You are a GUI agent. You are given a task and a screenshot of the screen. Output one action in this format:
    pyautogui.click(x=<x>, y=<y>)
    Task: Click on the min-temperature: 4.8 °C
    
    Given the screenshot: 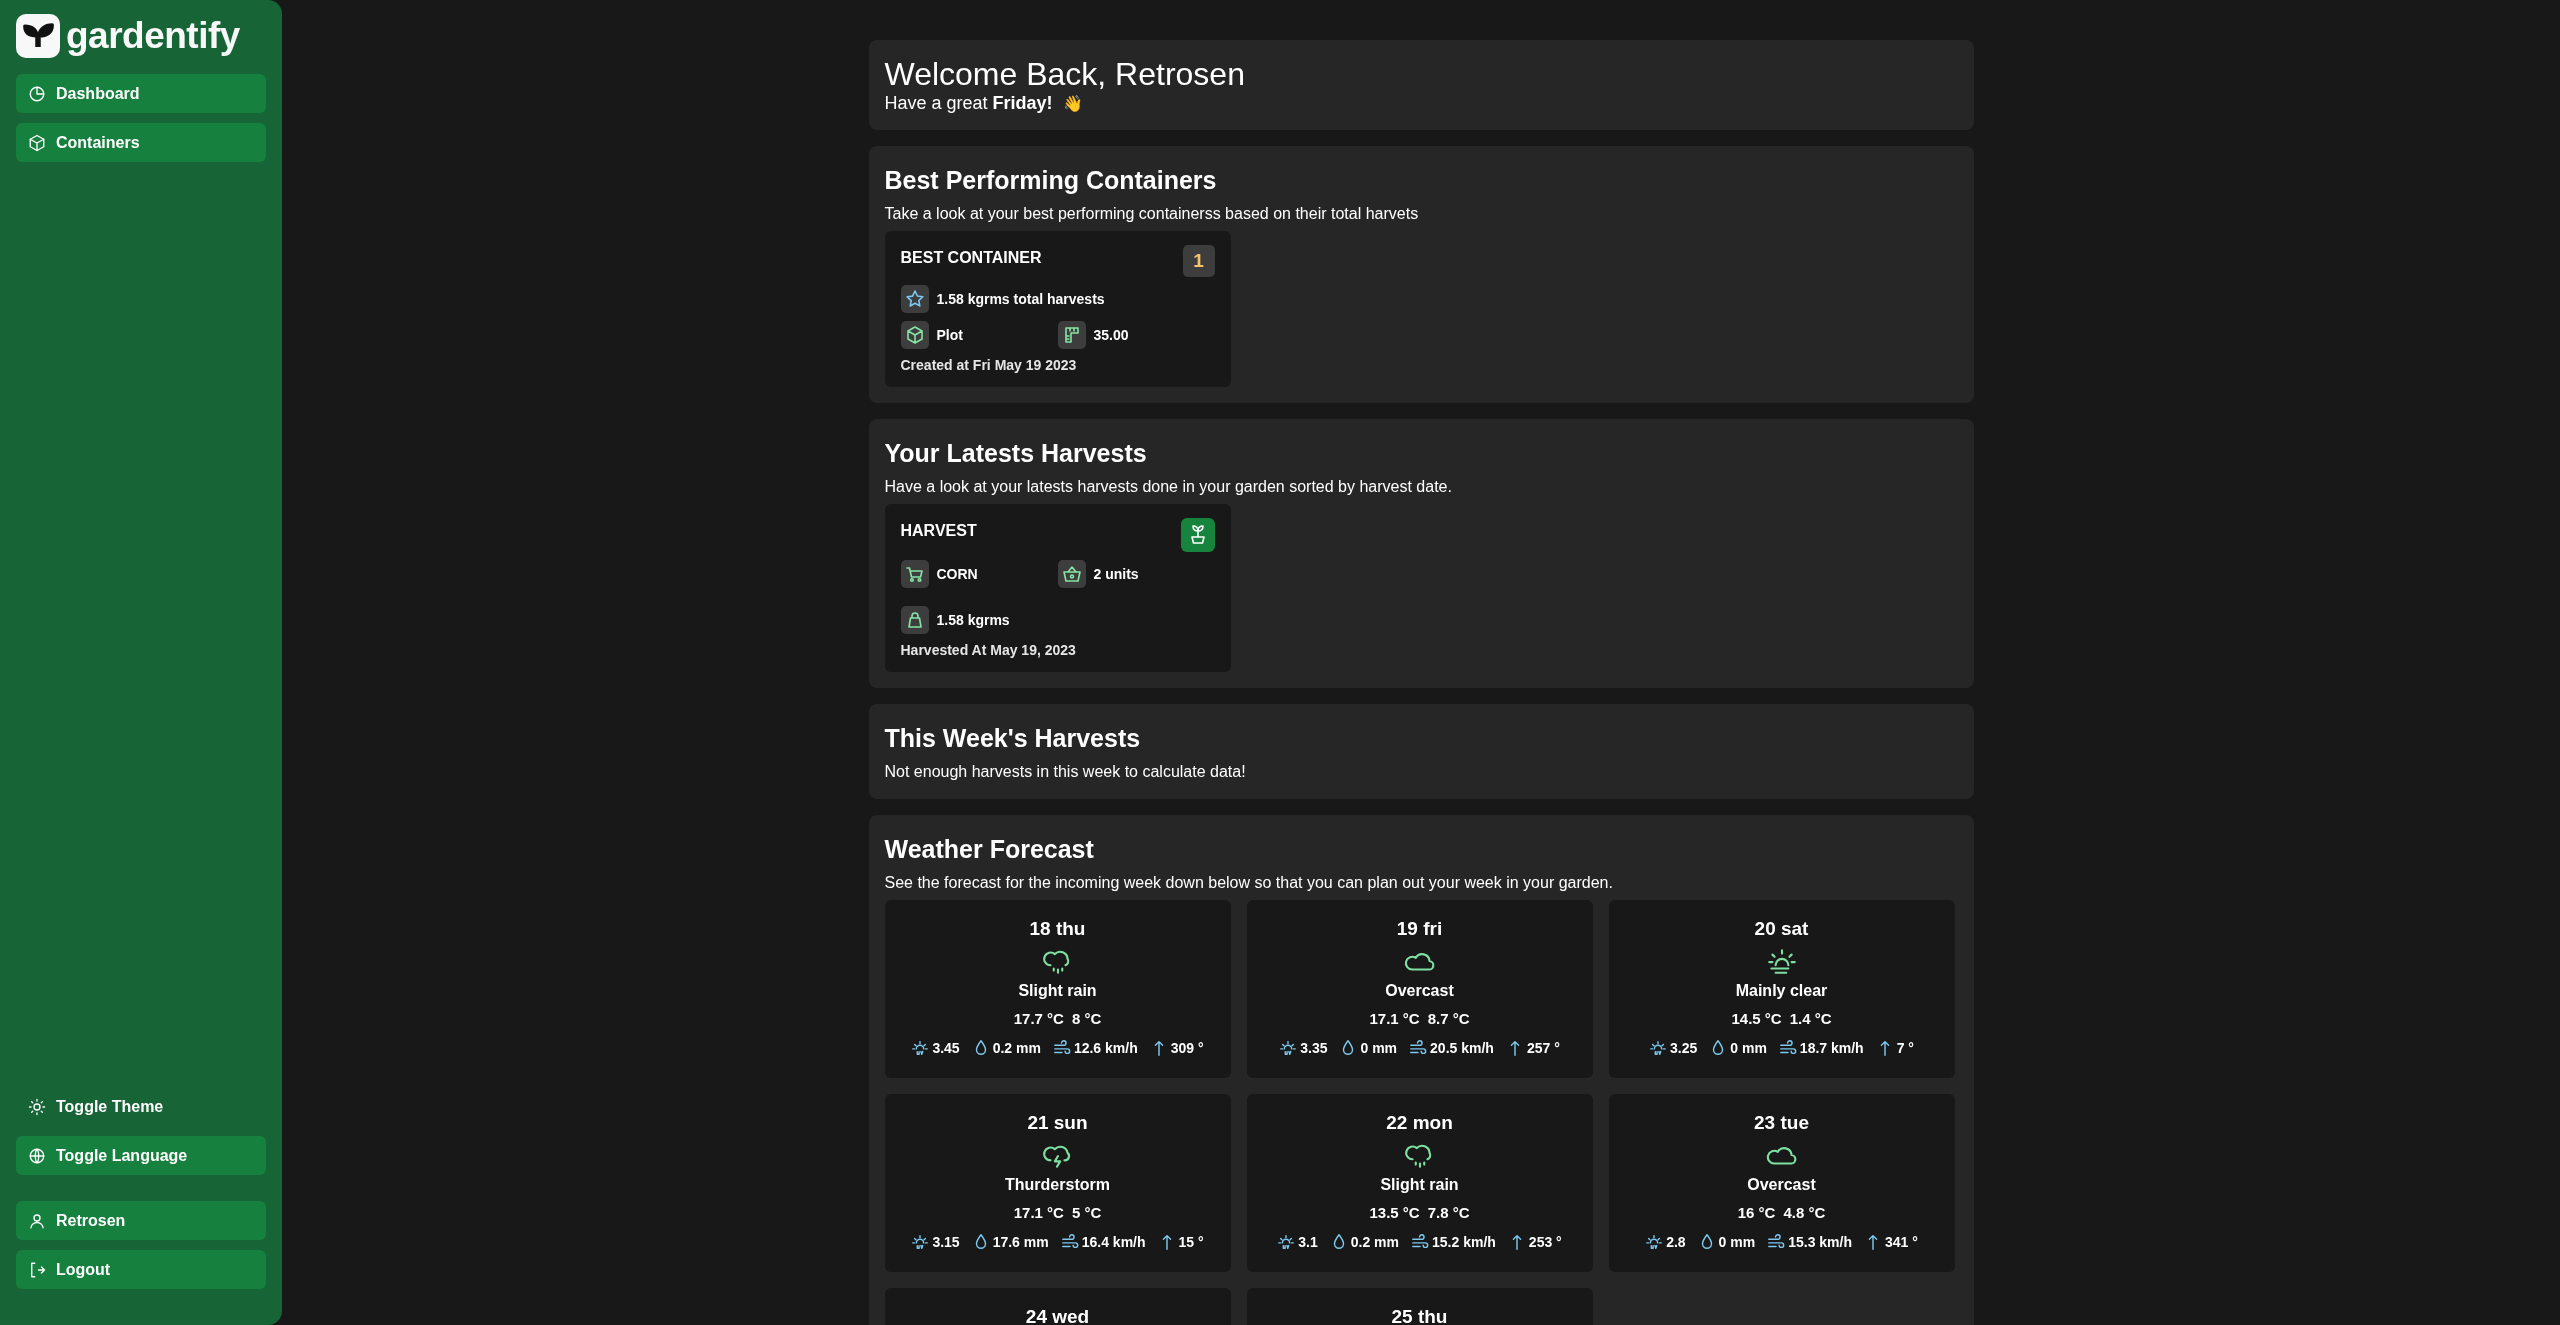 What is the action you would take?
    pyautogui.click(x=1804, y=1212)
    